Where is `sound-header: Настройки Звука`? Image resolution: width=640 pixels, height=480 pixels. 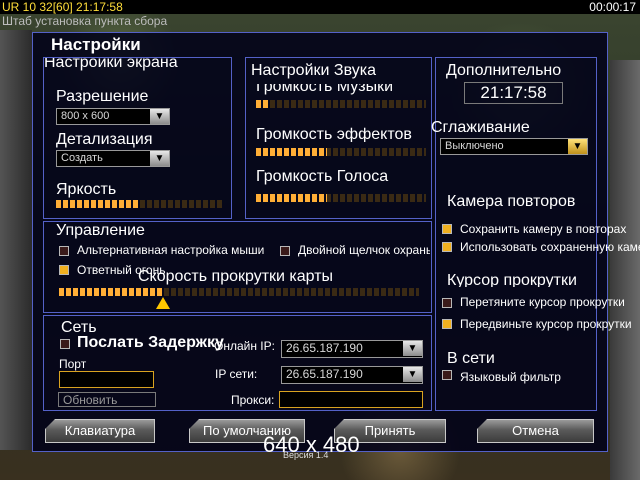
sound-header: Настройки Звука is located at coordinates (313, 70).